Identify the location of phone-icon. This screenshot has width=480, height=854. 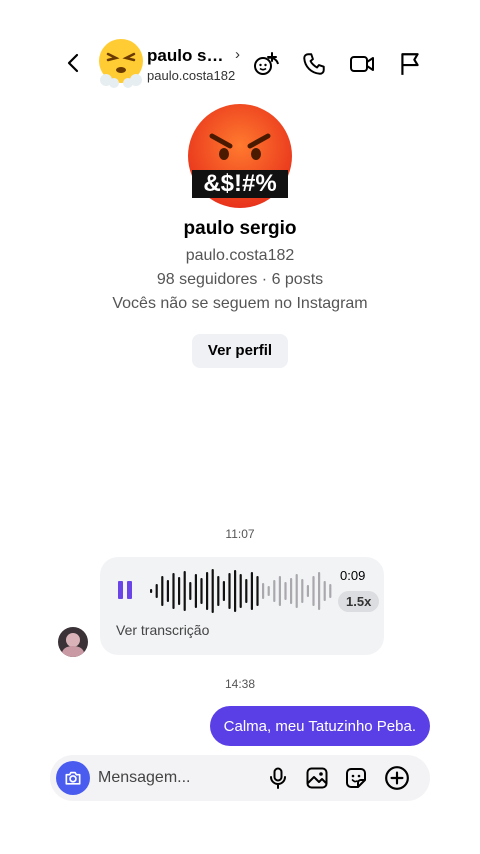
(314, 64).